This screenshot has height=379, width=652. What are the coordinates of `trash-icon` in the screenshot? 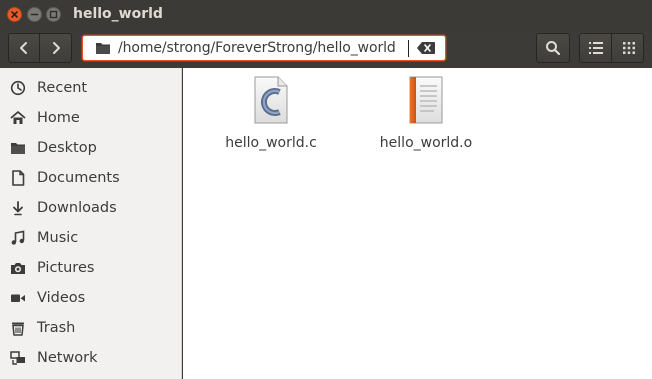 It's located at (18, 329).